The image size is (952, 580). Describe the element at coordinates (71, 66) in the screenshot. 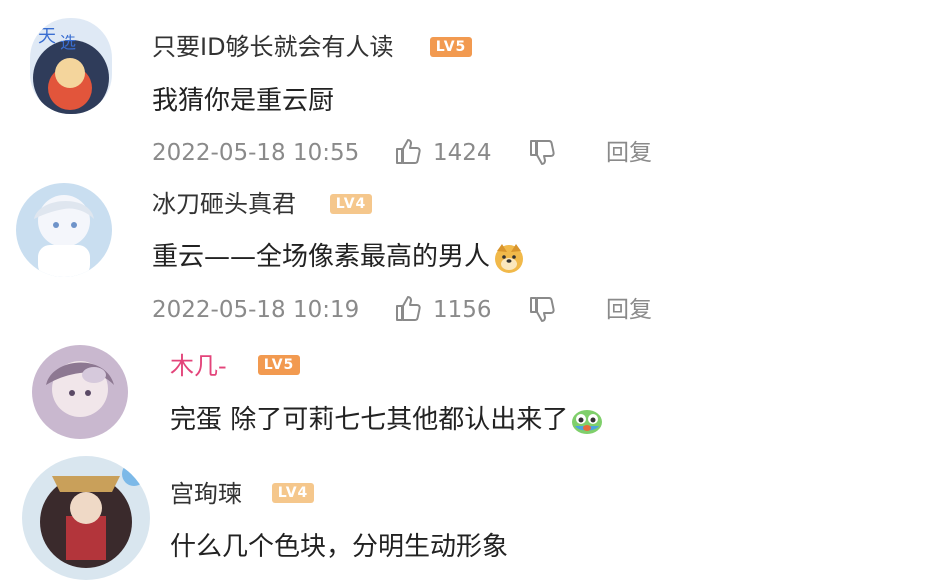

I see `avatar: 天 选` at that location.